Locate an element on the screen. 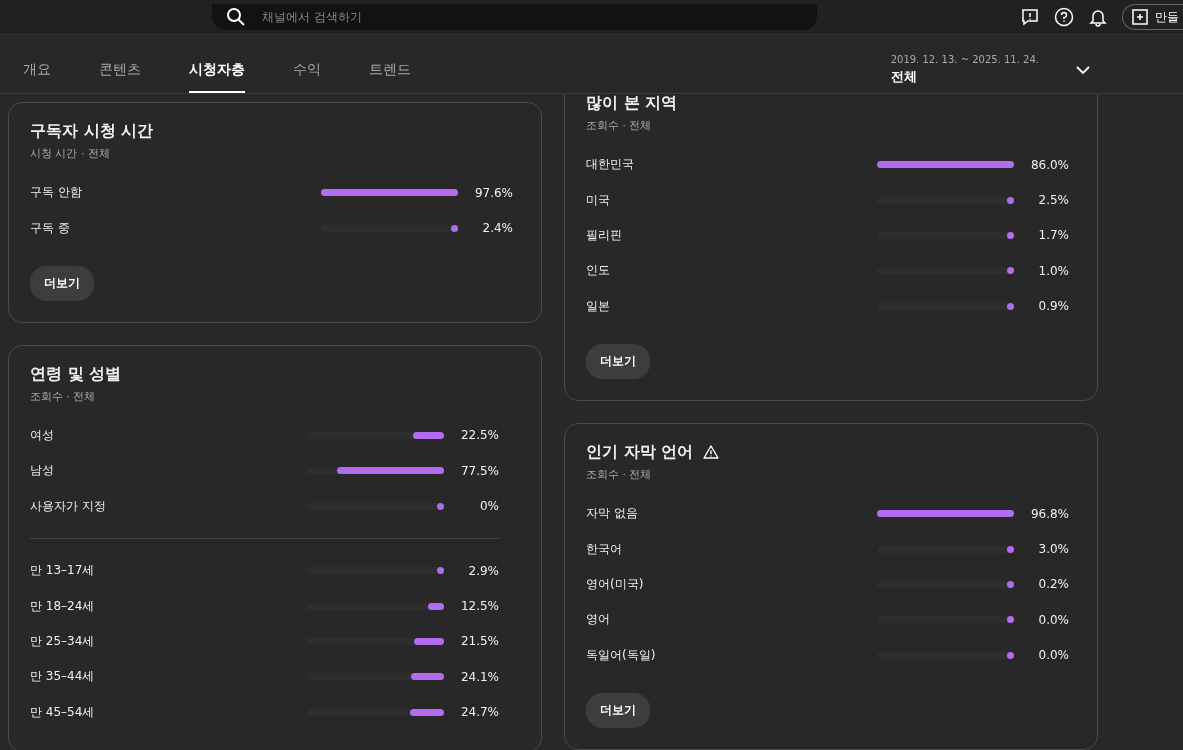 The height and width of the screenshot is (750, 1183). percent-value: 77.5% is located at coordinates (479, 470).